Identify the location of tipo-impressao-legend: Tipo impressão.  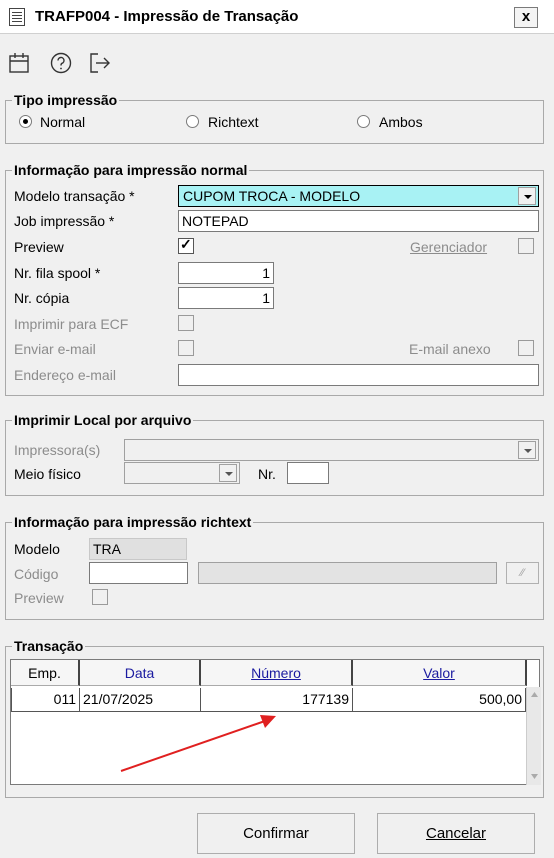
(66, 100).